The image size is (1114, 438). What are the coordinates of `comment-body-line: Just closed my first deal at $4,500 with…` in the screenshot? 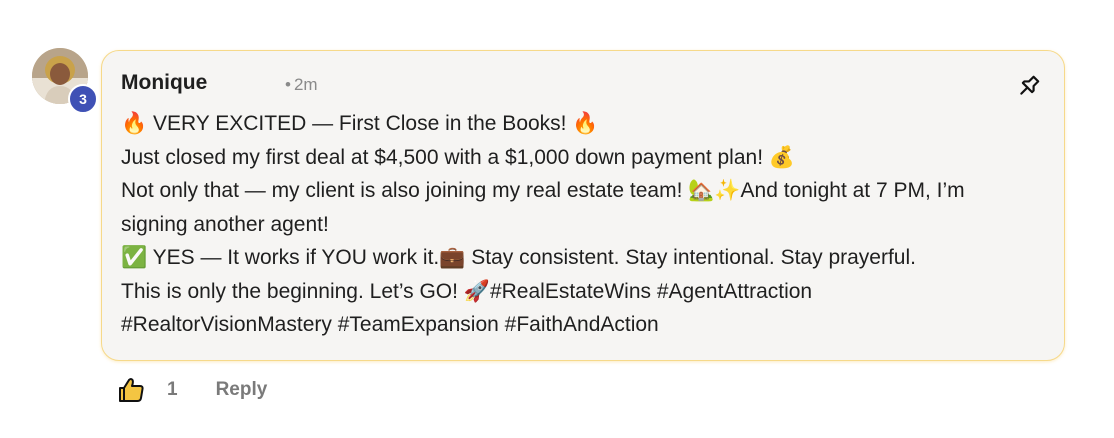 It's located at (458, 157).